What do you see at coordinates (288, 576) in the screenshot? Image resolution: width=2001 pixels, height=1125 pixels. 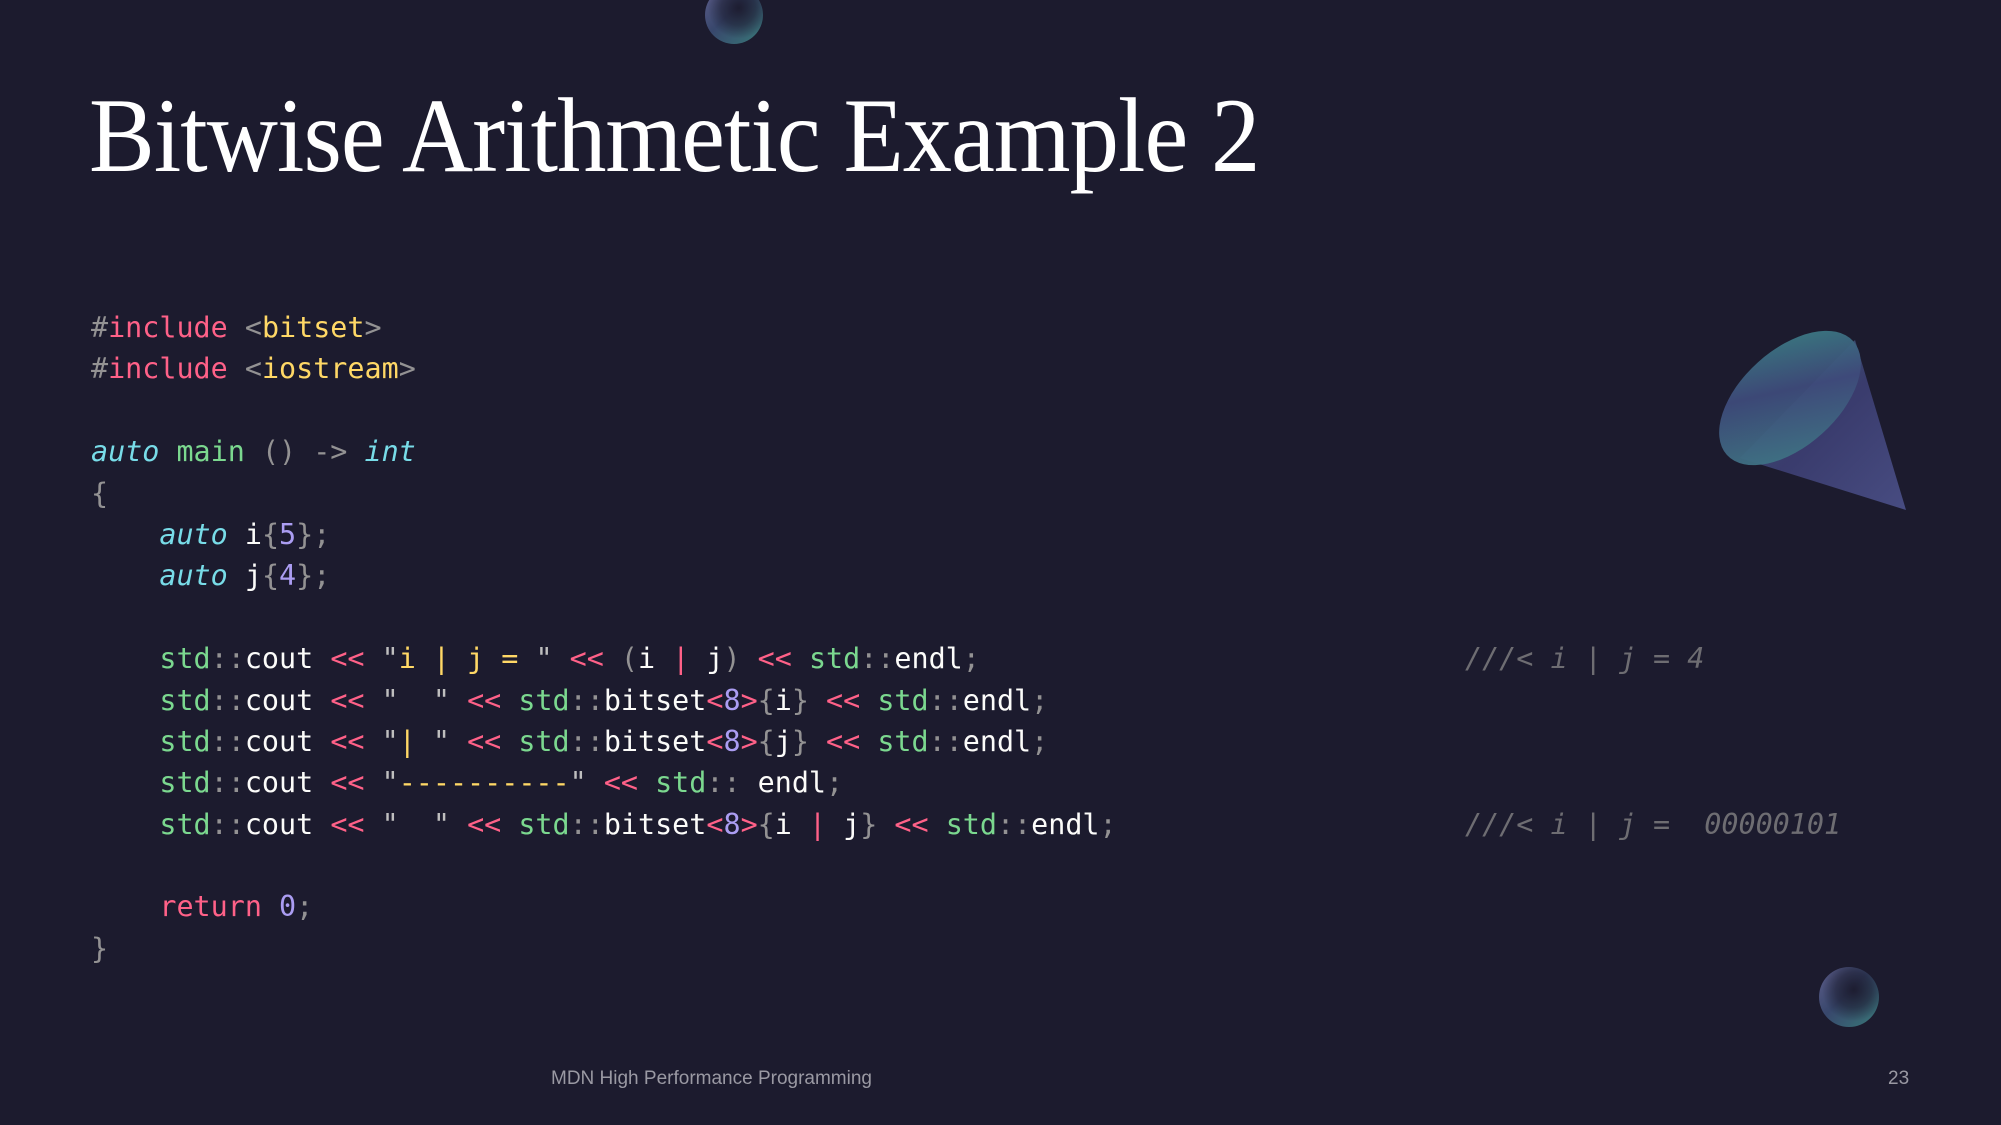 I see `code-number: 4` at bounding box center [288, 576].